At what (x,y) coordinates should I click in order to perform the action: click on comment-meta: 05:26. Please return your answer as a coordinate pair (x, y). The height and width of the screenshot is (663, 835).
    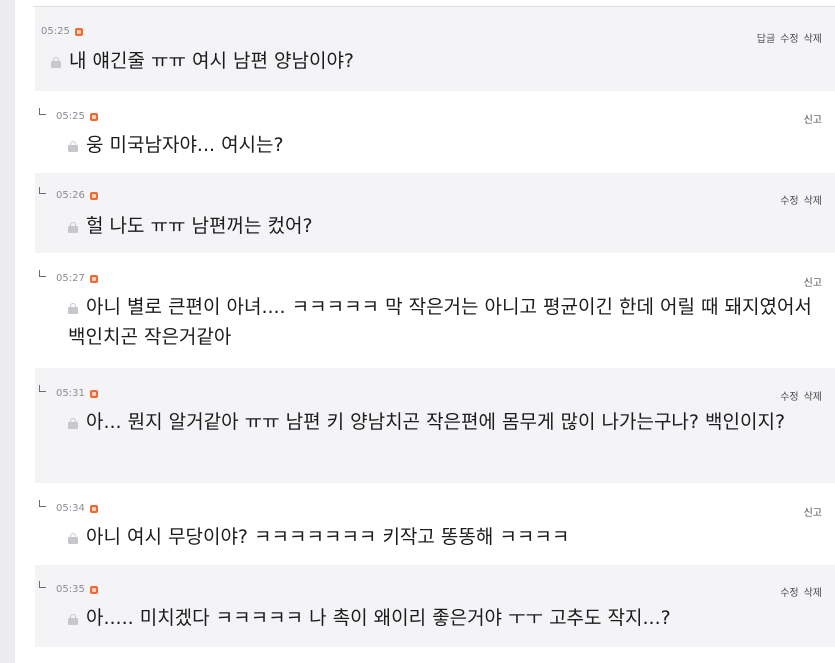
    Looking at the image, I should click on (77, 195).